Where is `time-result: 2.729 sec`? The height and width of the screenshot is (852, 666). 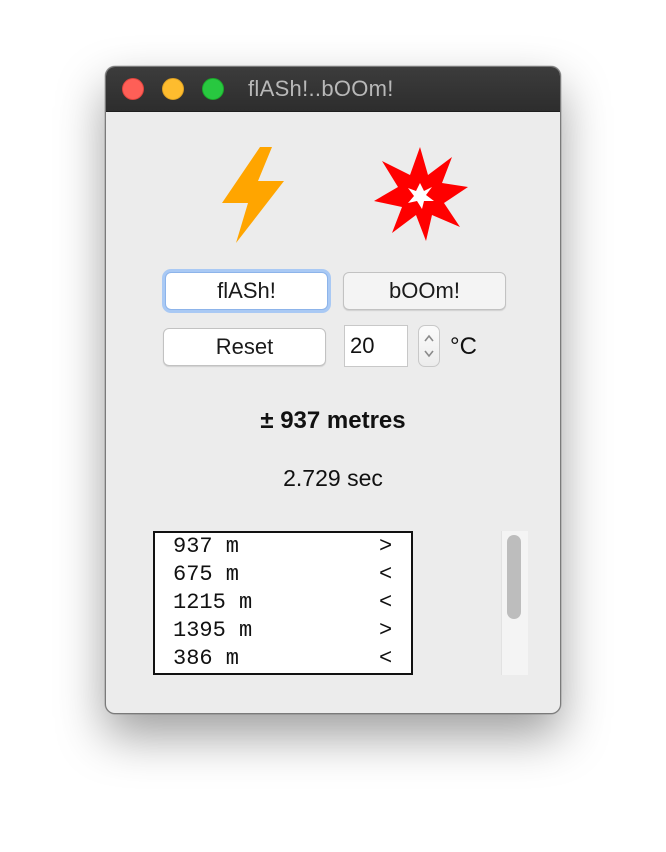
time-result: 2.729 sec is located at coordinates (333, 478).